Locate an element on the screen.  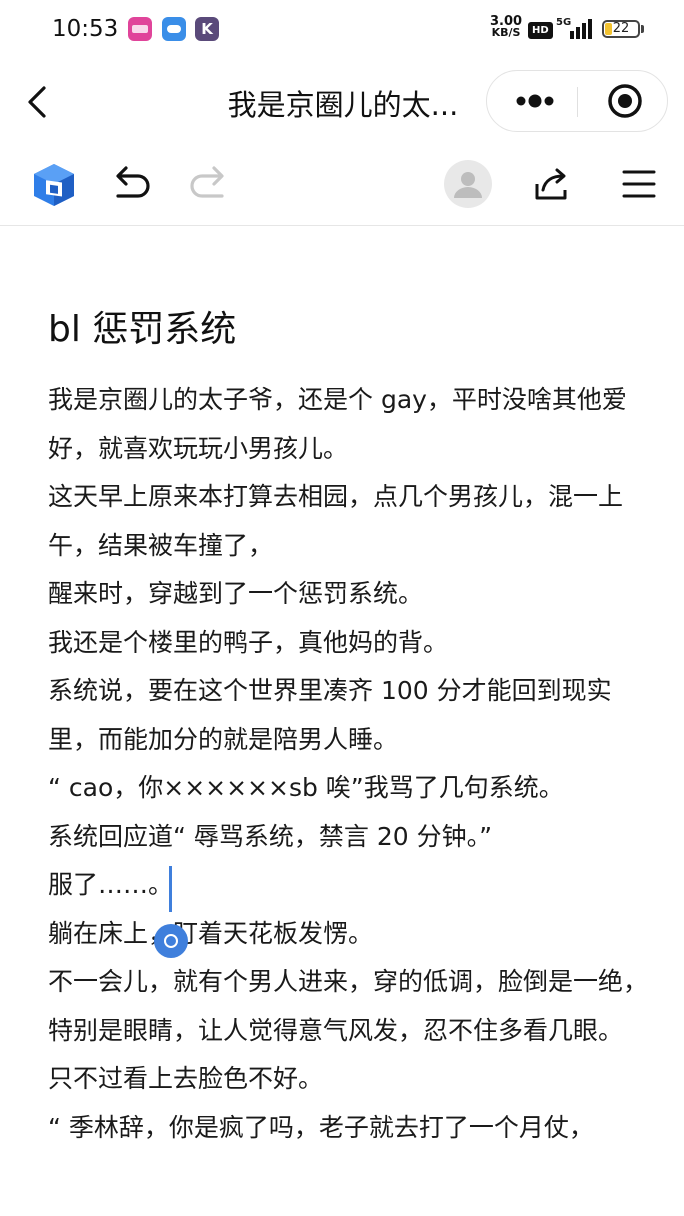
undo-button is located at coordinates (132, 184).